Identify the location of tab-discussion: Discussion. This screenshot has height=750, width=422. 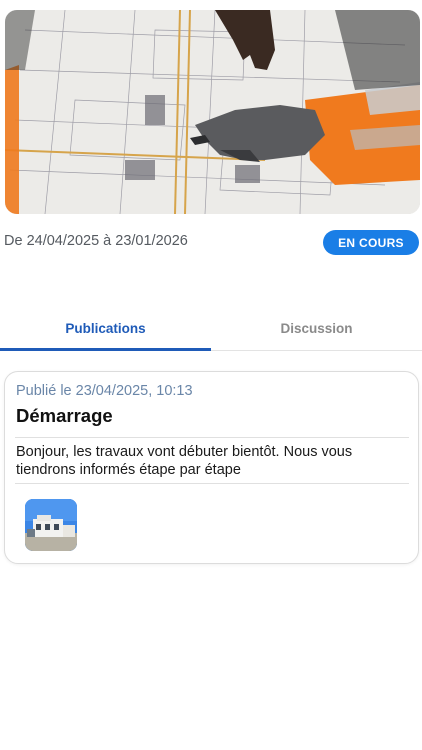
(316, 328).